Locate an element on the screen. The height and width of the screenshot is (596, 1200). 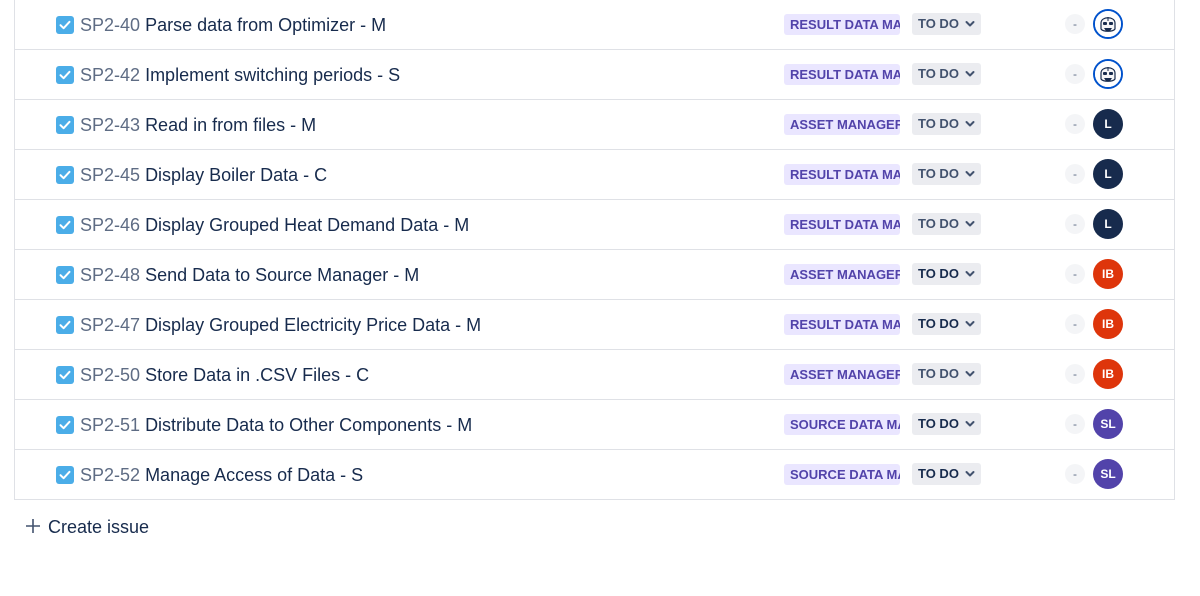
issue-title: Manage Access of Data - S is located at coordinates (254, 475).